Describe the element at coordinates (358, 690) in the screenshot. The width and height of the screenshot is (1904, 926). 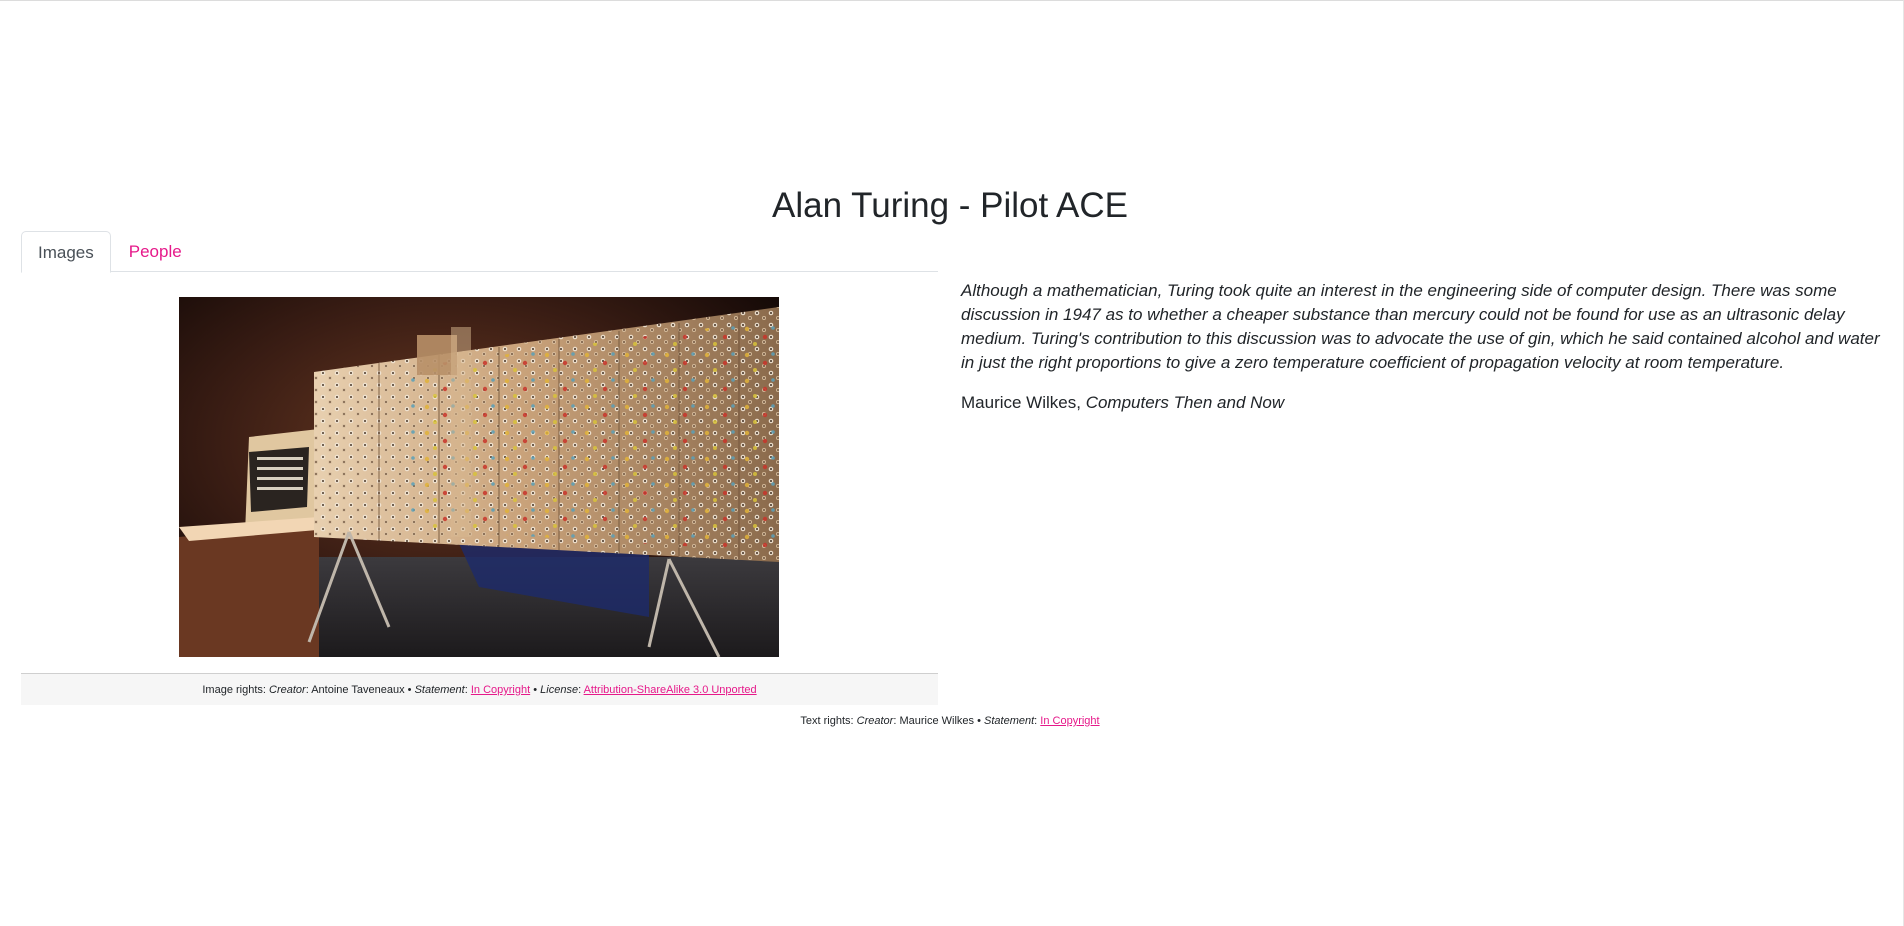
I see `image-creator: Antoine Taveneaux` at that location.